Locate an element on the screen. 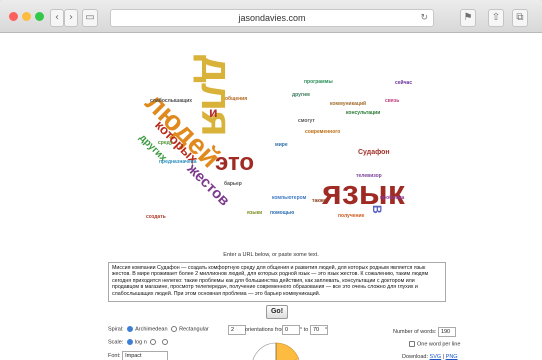  archimedean-radio is located at coordinates (130, 329).